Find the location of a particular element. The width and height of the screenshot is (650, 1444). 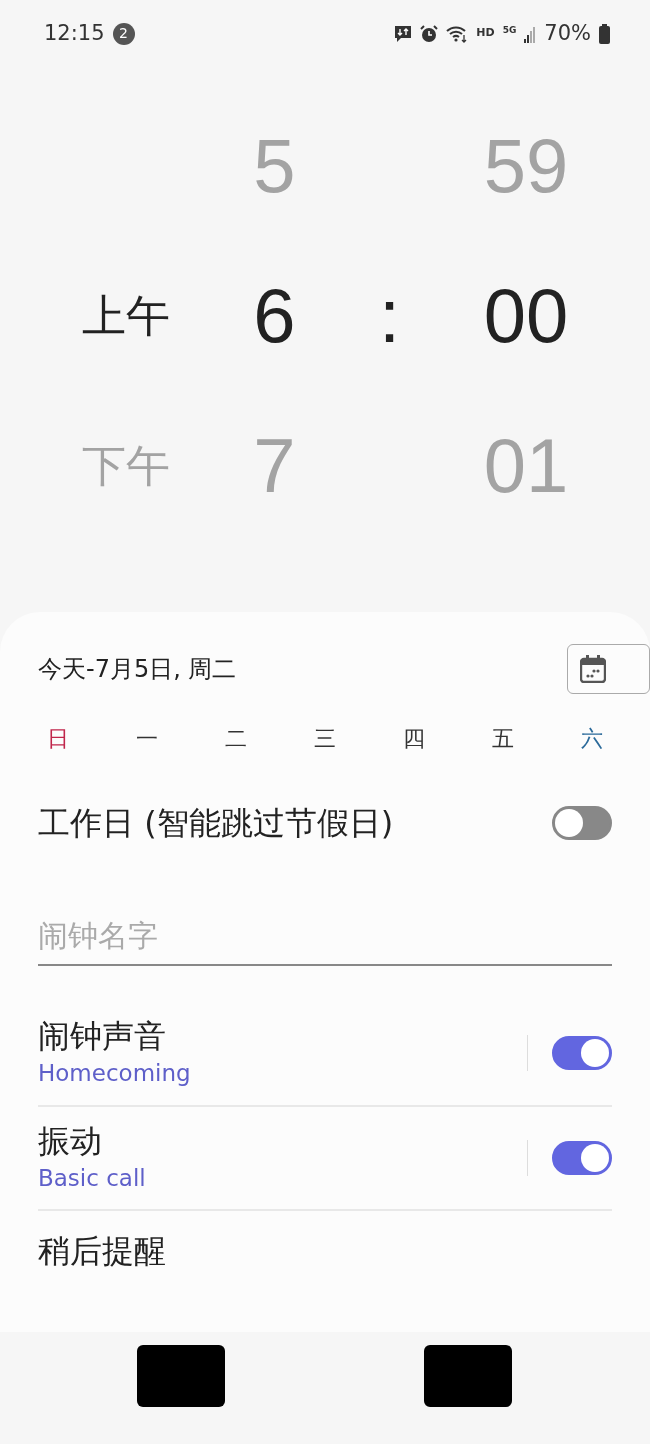

weekday-button: 日 is located at coordinates (58, 738).